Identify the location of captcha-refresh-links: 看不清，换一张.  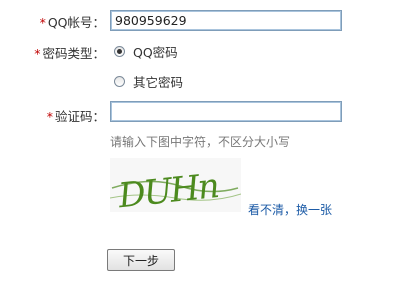
(290, 210).